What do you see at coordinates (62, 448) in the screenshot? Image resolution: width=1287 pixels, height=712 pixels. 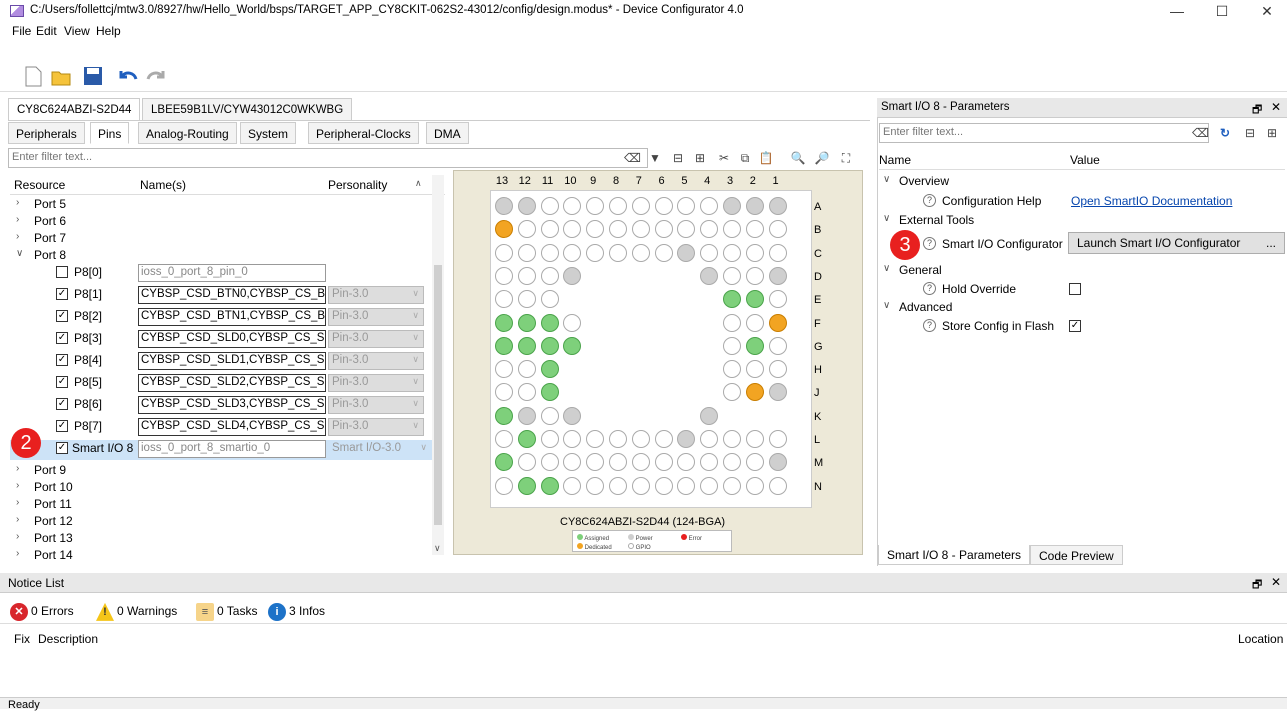 I see `smartio-enable-checkbox: ✓` at bounding box center [62, 448].